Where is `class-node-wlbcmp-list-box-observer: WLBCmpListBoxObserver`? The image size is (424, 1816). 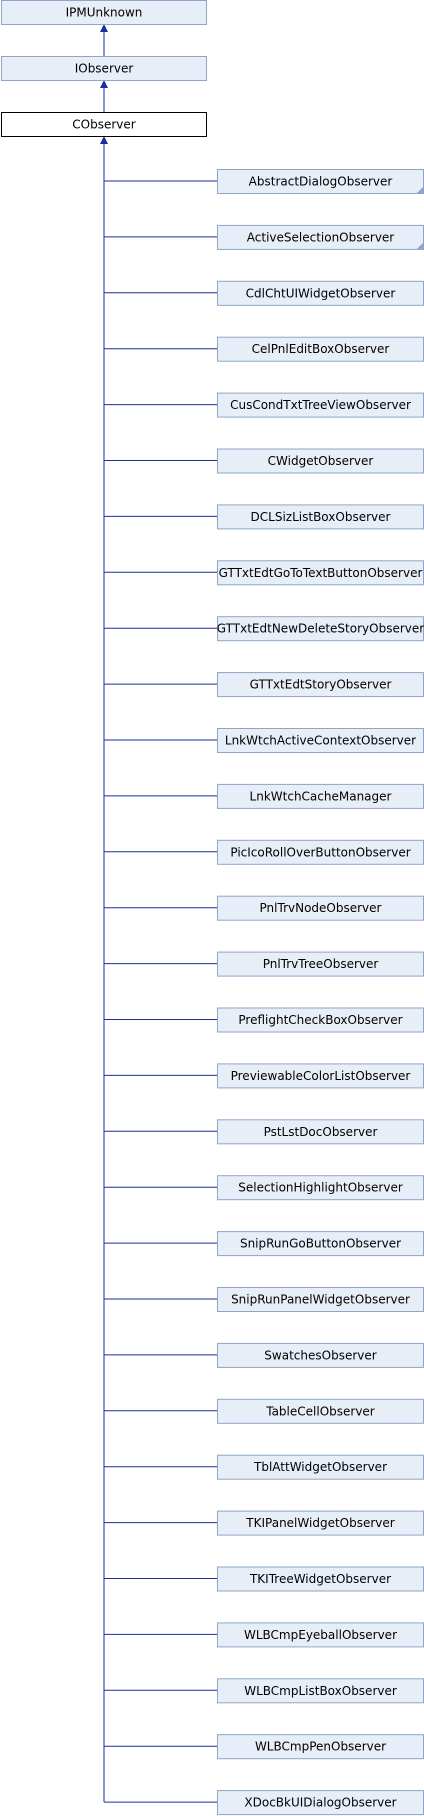 class-node-wlbcmp-list-box-observer: WLBCmpListBoxObserver is located at coordinates (320, 1691).